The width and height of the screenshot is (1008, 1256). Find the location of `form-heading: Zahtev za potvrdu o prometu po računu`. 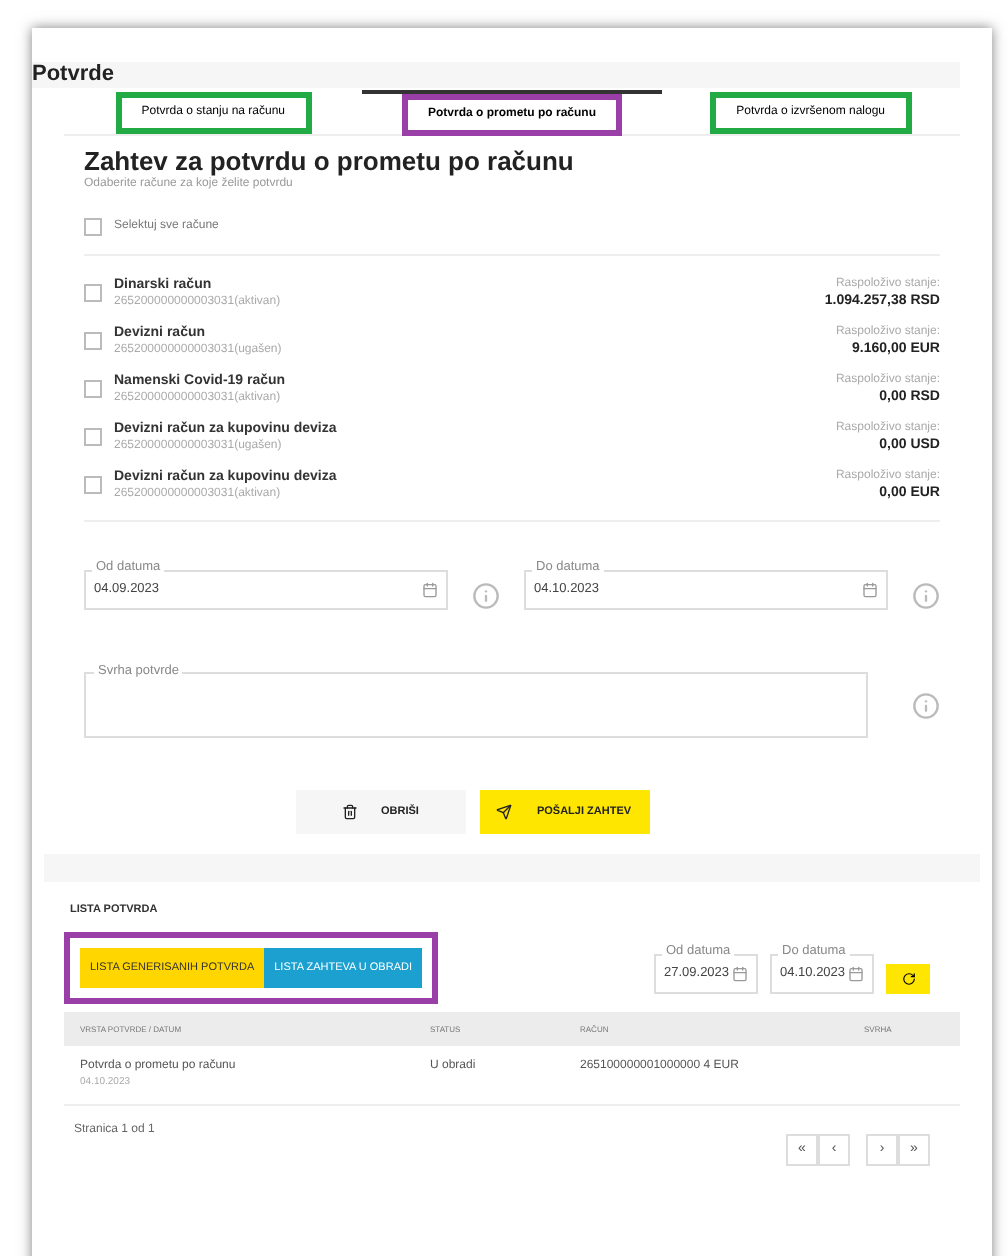

form-heading: Zahtev za potvrdu o prometu po računu is located at coordinates (330, 161).